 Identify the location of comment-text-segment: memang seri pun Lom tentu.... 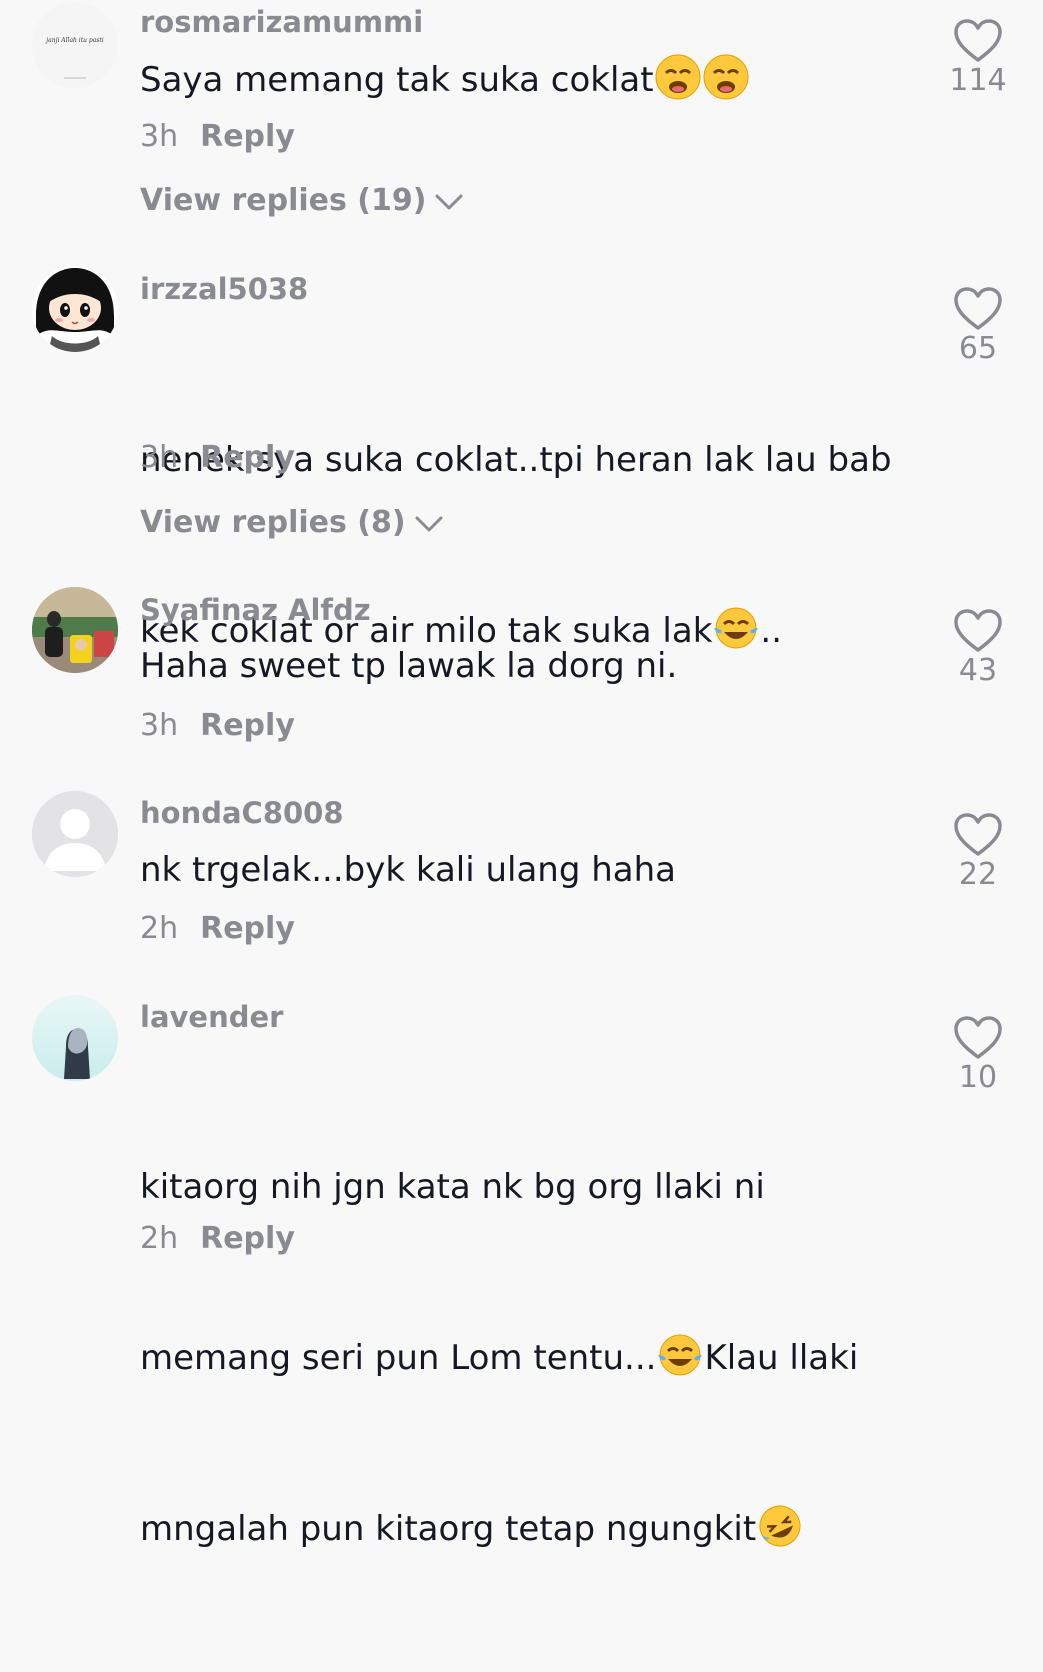
(398, 1358).